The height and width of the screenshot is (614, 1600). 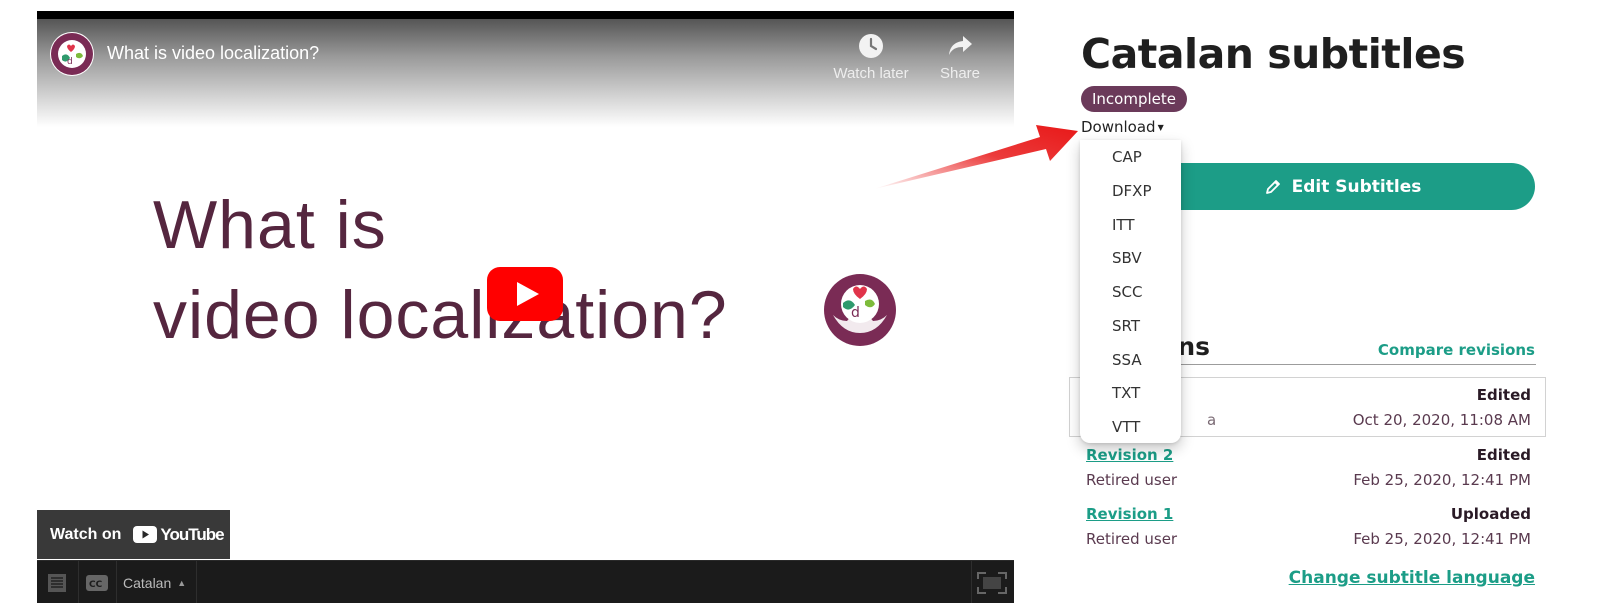 I want to click on download-format-sbv: SBV, so click(x=1127, y=258).